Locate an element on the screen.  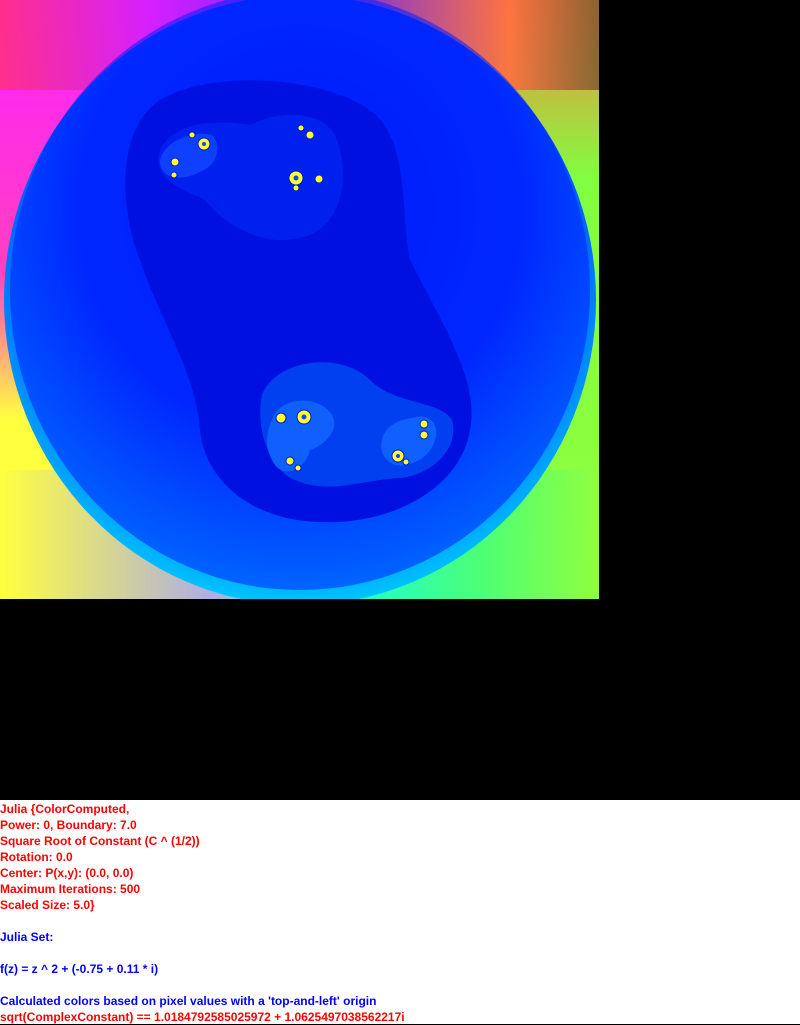
settings-line-rotation: Rotation: 0.0 is located at coordinates (36, 857).